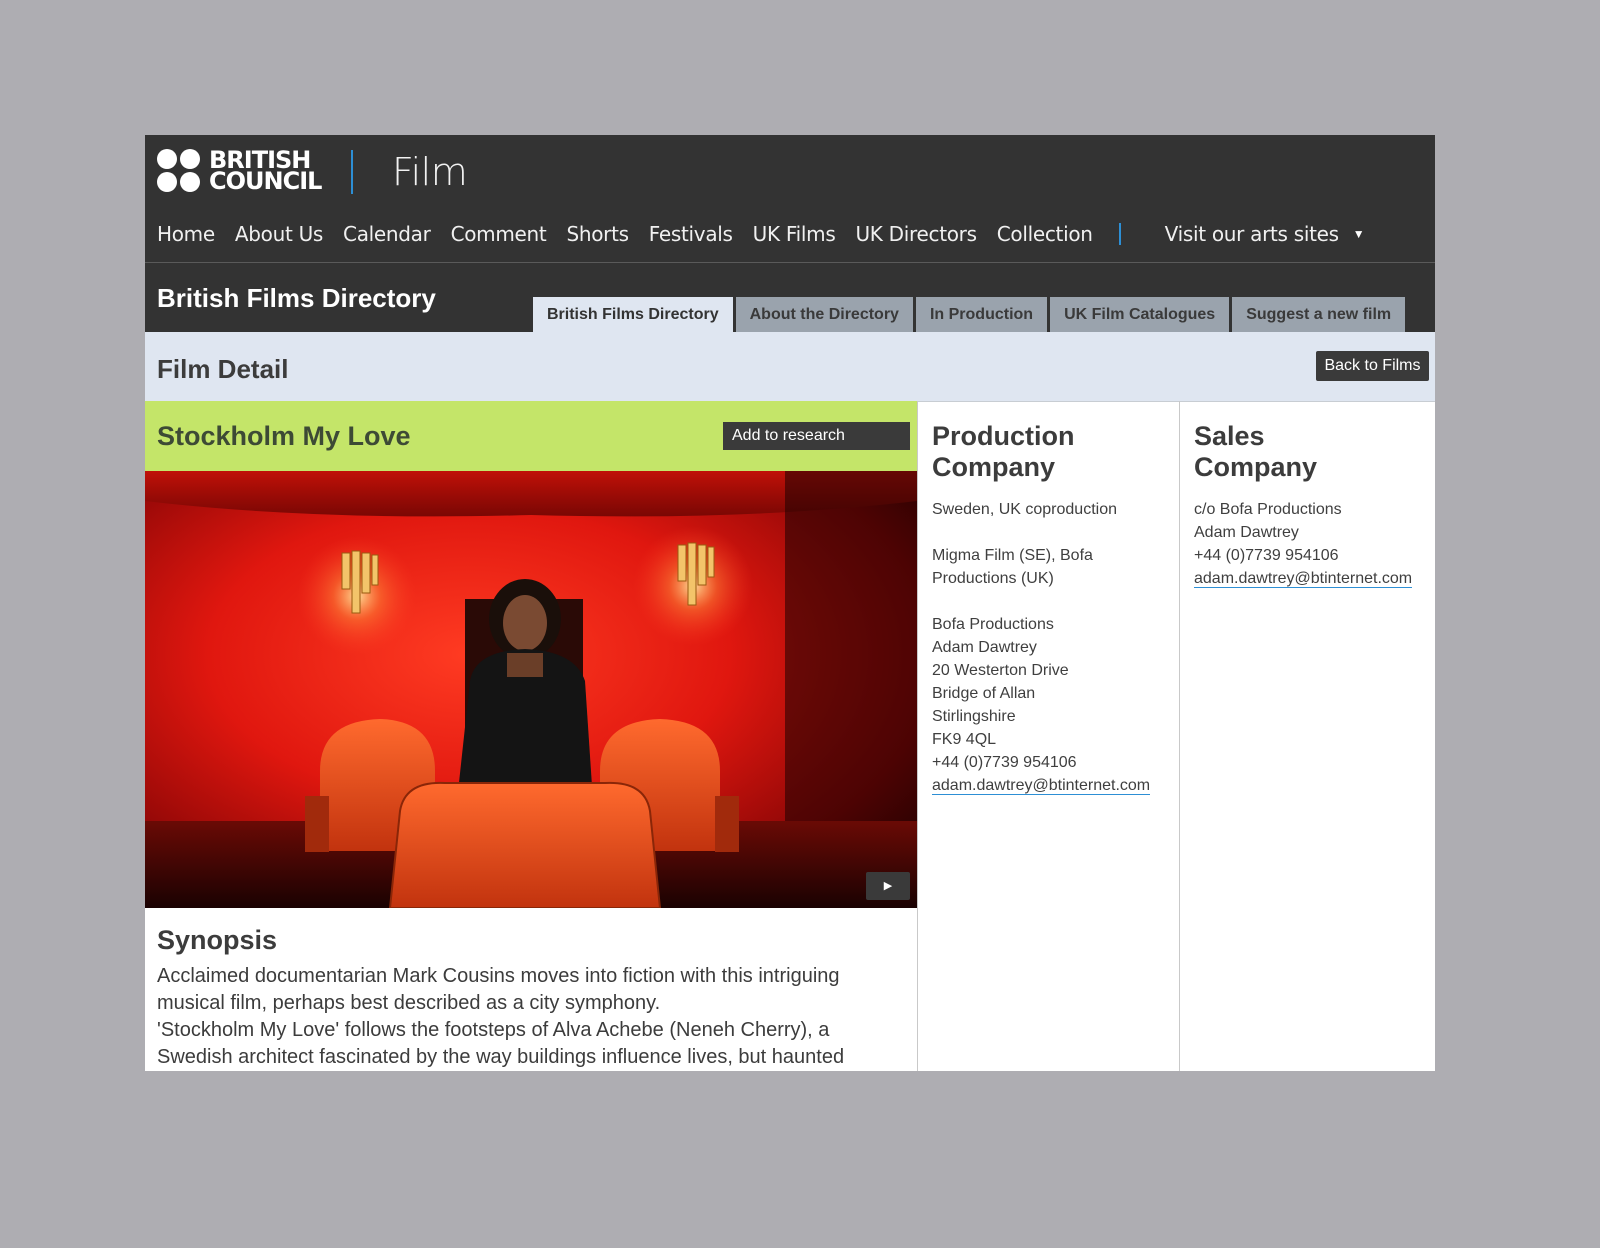 The height and width of the screenshot is (1248, 1600). Describe the element at coordinates (1319, 314) in the screenshot. I see `tab-suggest-a-new-film: Suggest a new film` at that location.